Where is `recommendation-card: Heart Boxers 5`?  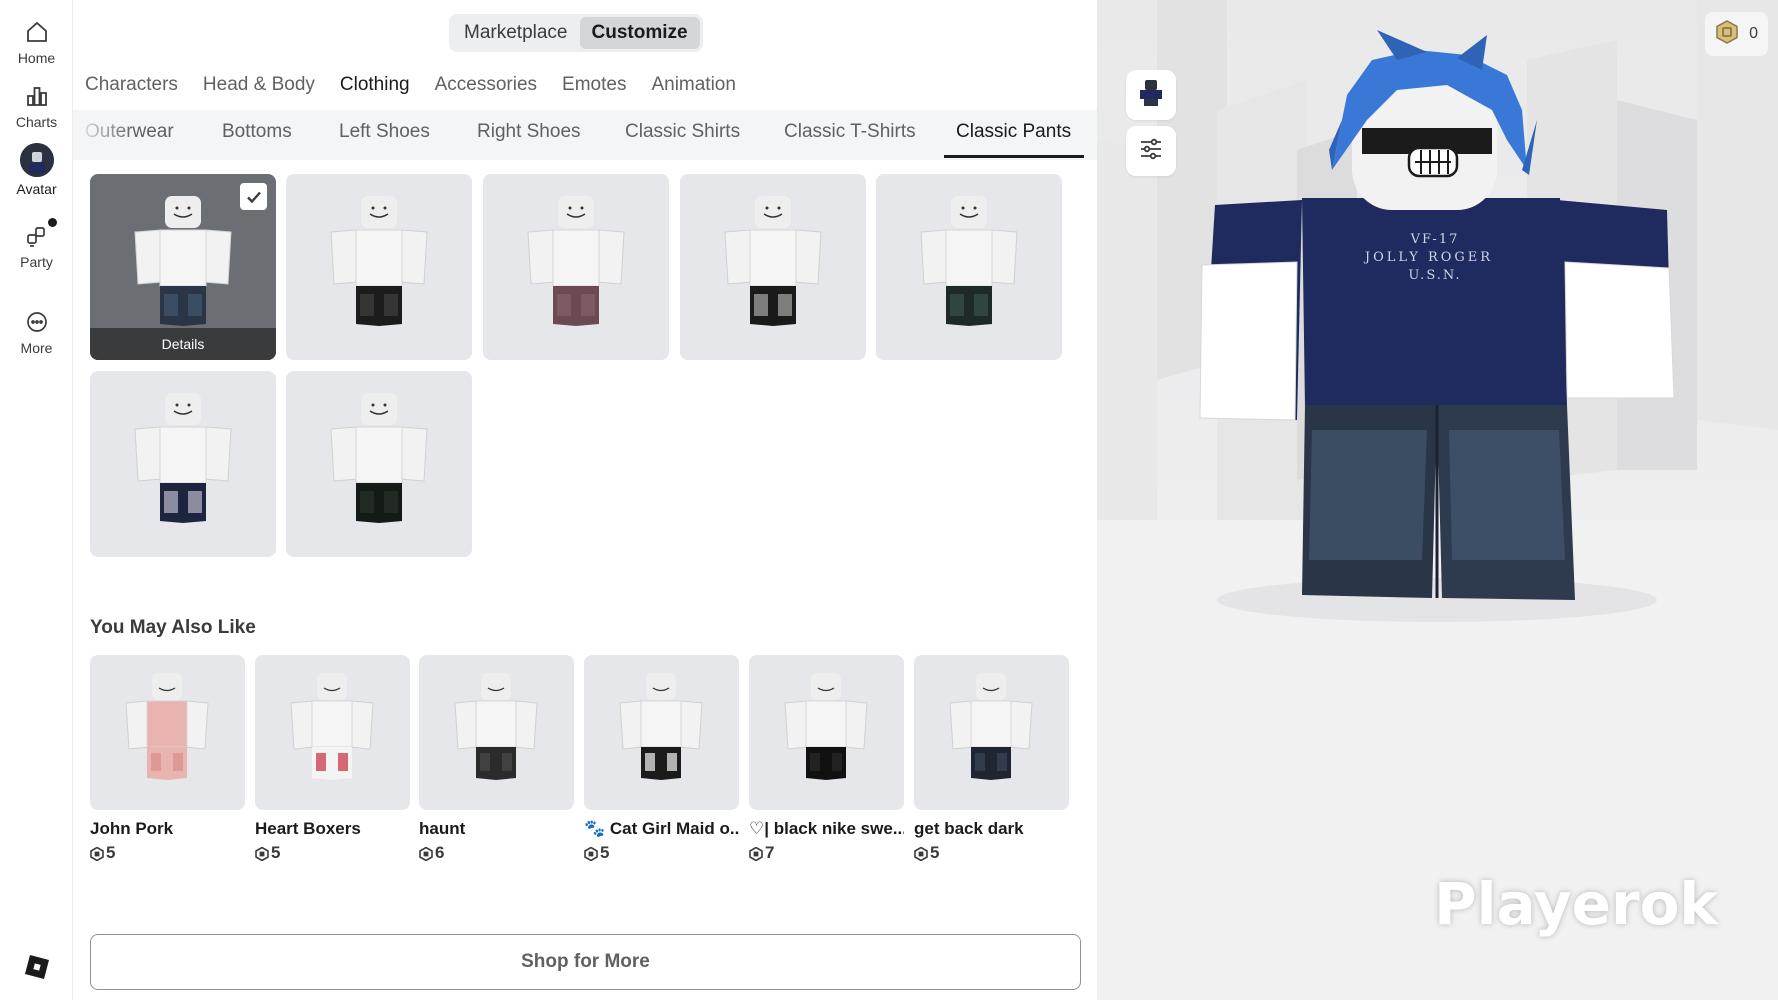
recommendation-card: Heart Boxers 5 is located at coordinates (332, 759).